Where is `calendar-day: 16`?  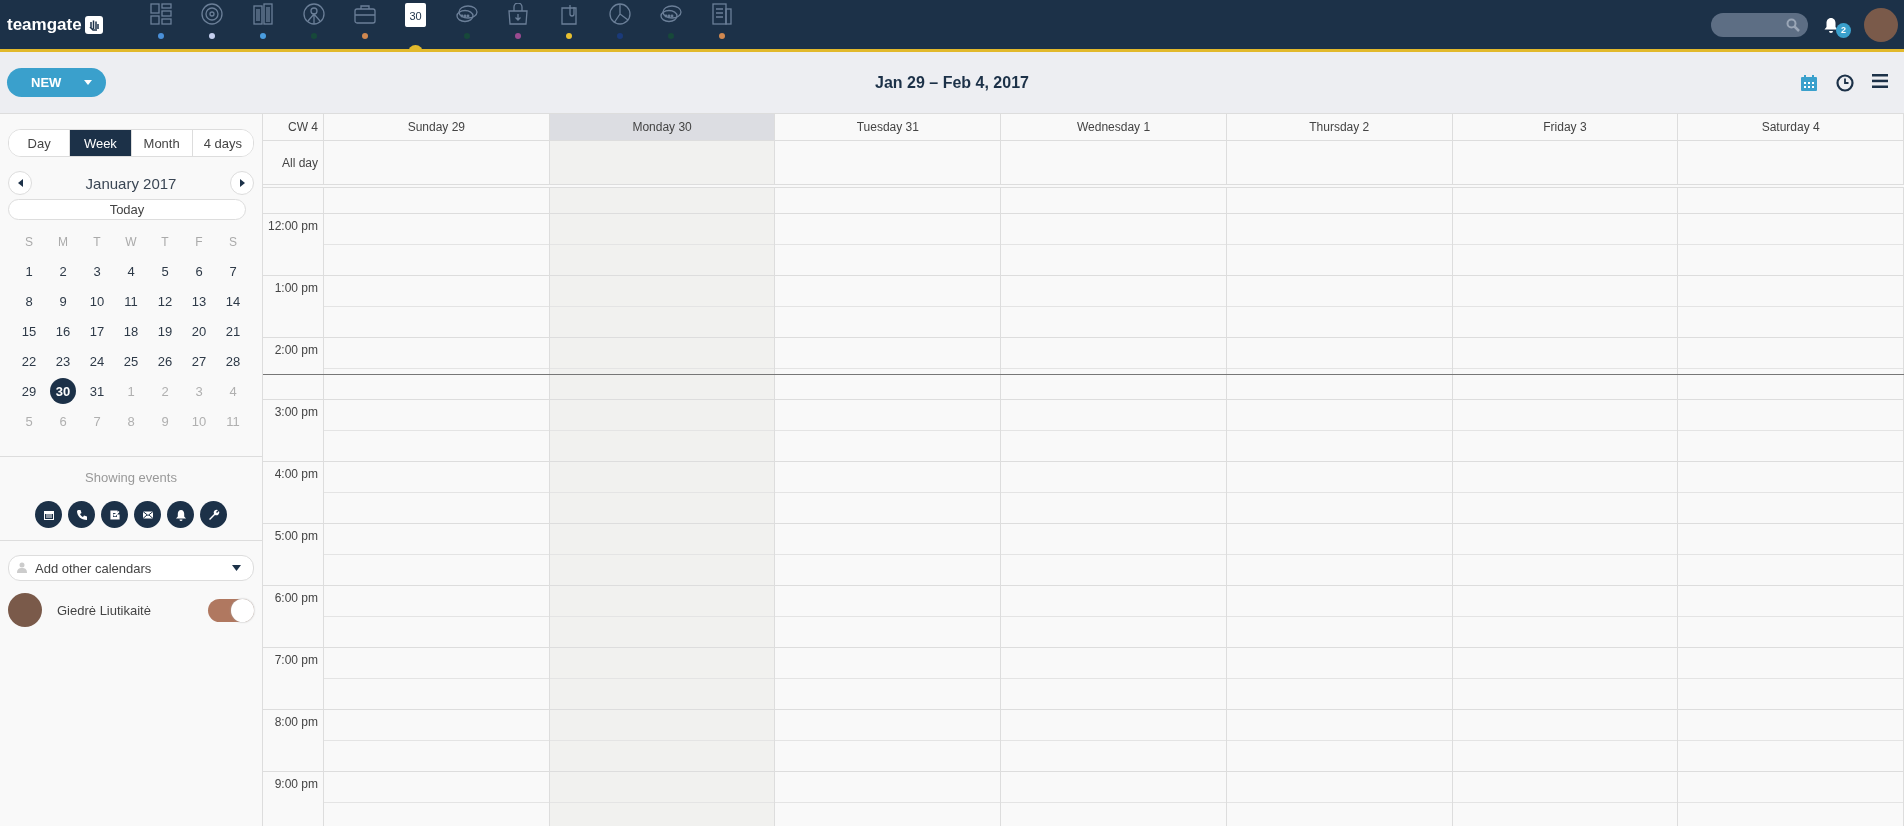
calendar-day: 16 is located at coordinates (63, 331).